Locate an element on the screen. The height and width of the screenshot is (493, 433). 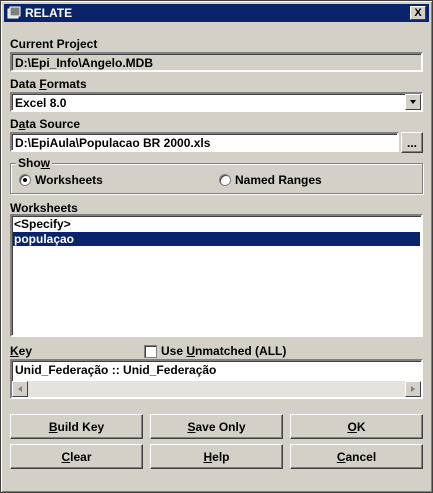
title-bar: RELATE X is located at coordinates (216, 13).